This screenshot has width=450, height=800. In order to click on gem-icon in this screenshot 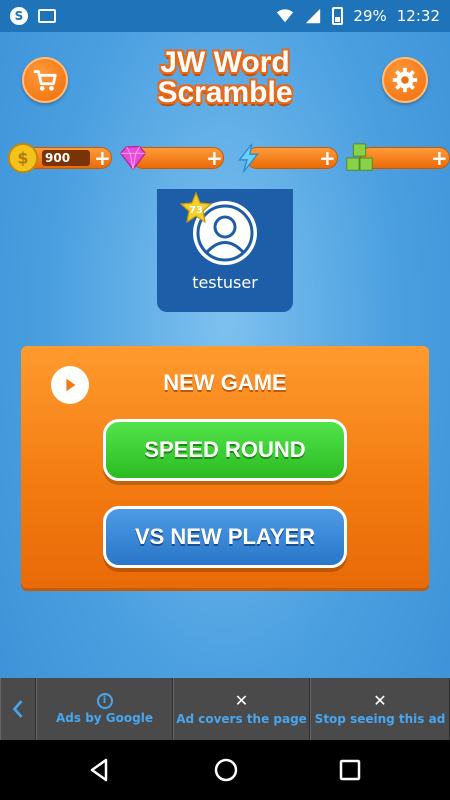, I will do `click(133, 158)`.